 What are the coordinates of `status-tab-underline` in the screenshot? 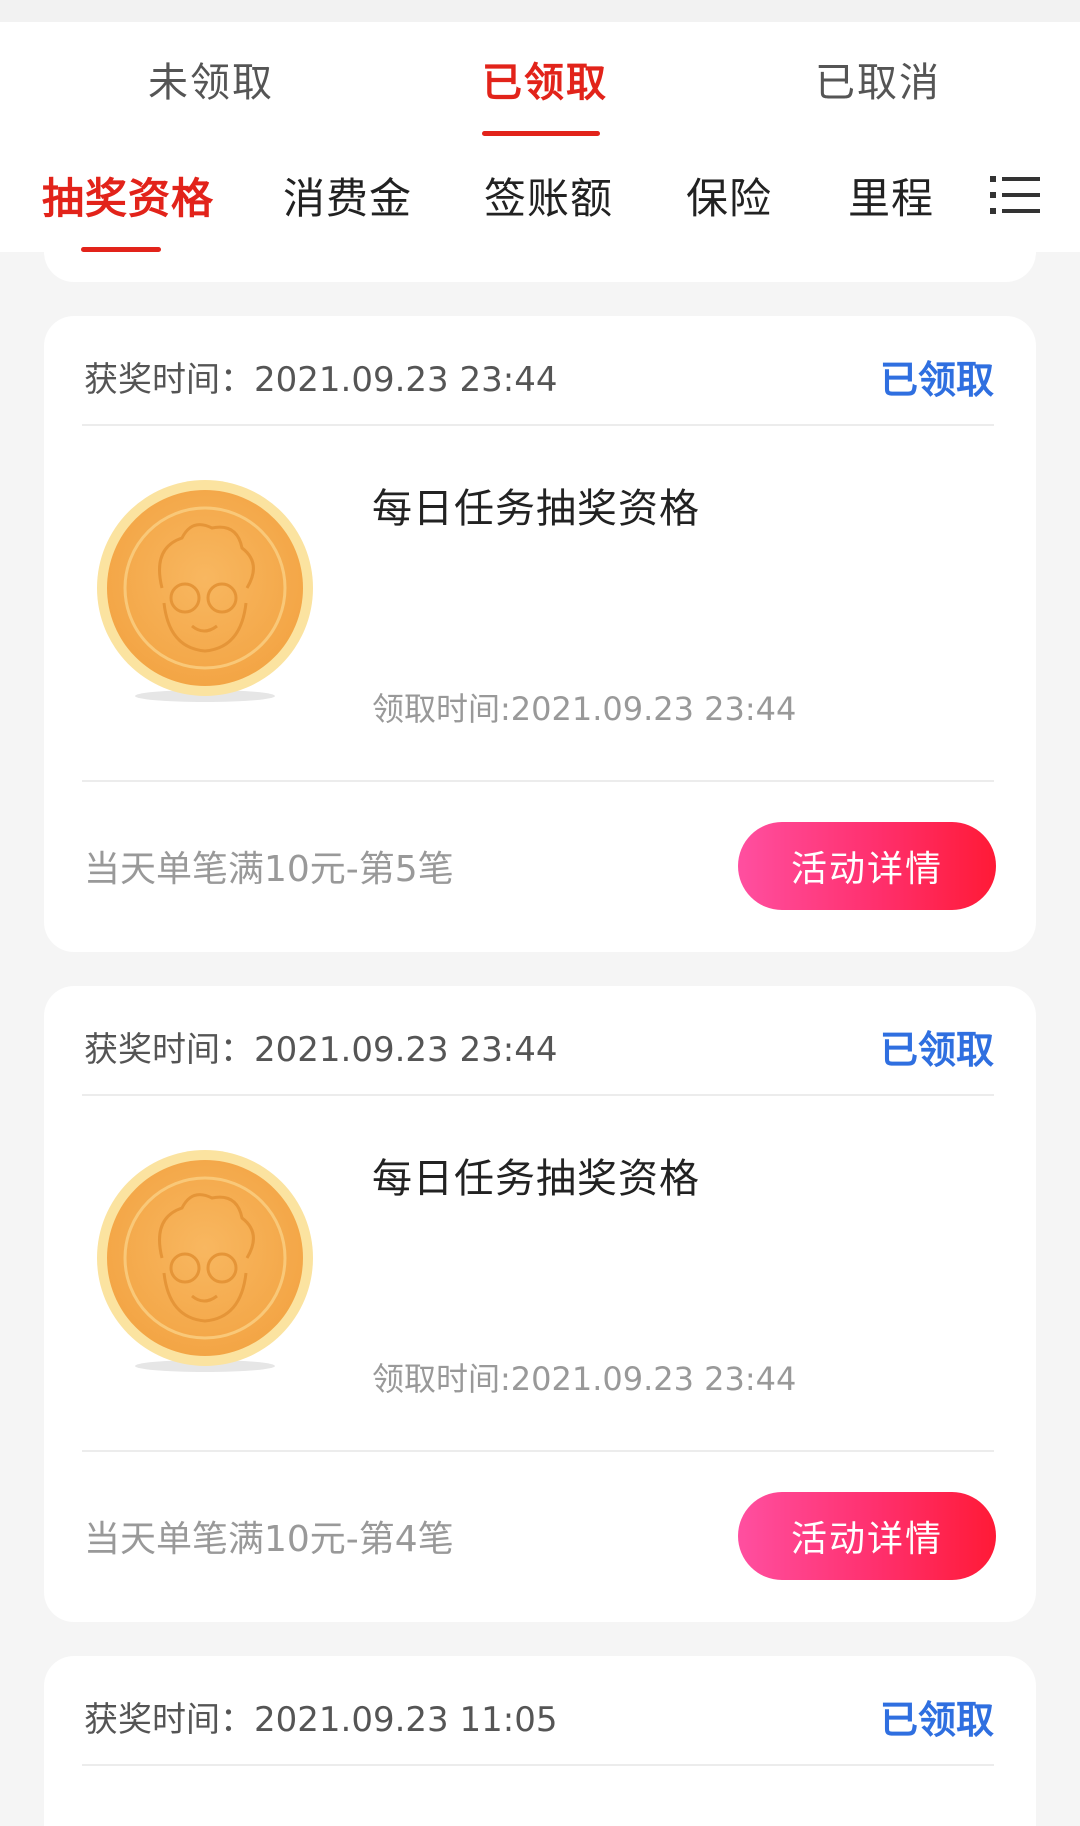 It's located at (541, 133).